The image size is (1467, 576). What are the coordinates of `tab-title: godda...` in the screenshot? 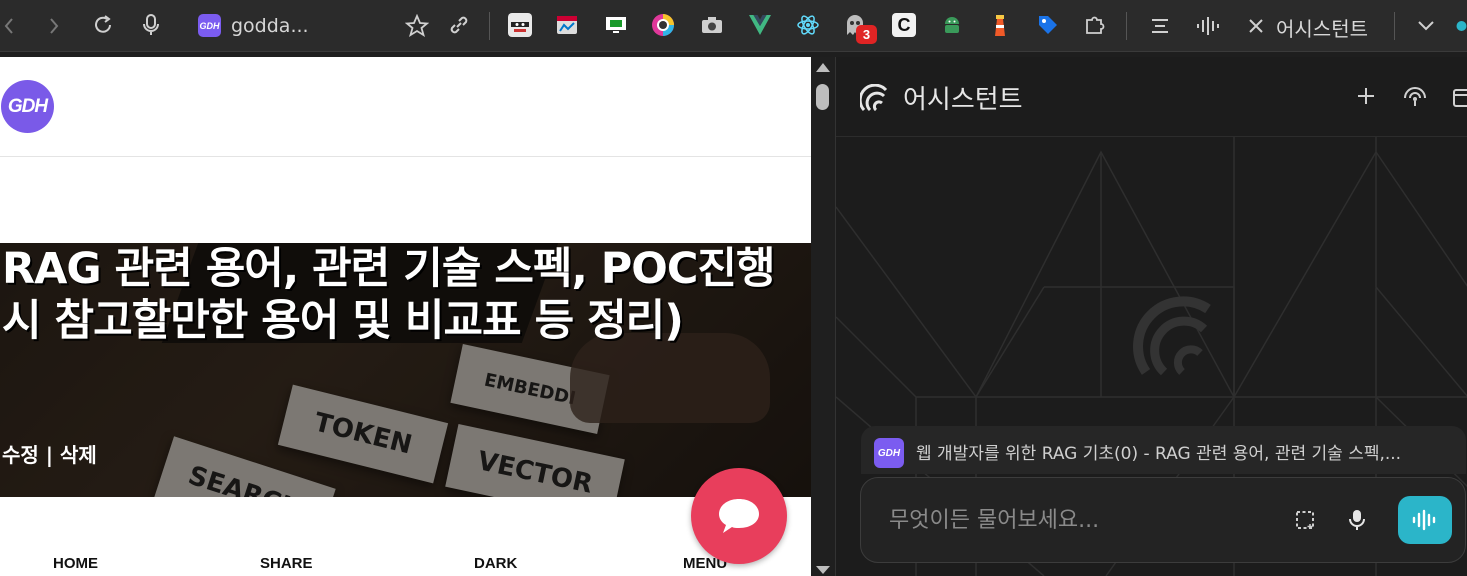 It's located at (270, 26).